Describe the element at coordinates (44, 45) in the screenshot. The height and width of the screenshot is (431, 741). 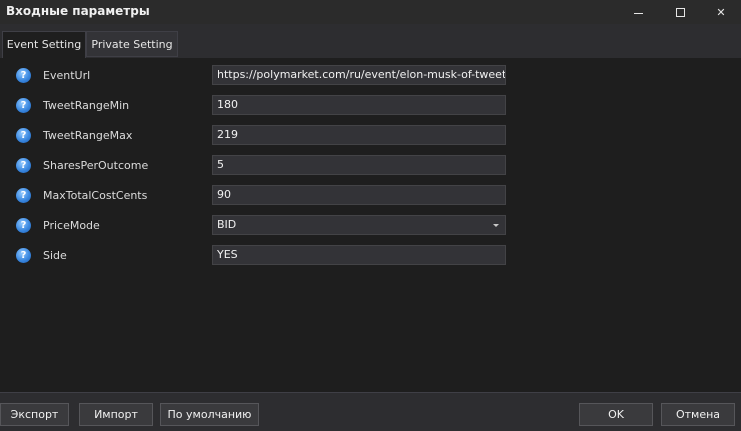
I see `tab-event-setting: Event Setting` at that location.